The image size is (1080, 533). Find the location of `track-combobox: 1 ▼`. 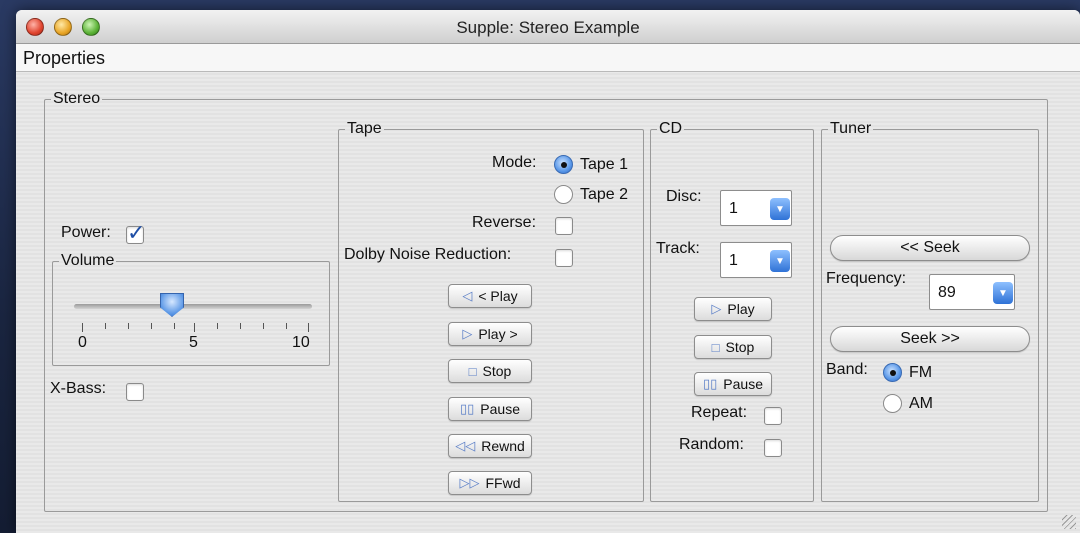

track-combobox: 1 ▼ is located at coordinates (756, 260).